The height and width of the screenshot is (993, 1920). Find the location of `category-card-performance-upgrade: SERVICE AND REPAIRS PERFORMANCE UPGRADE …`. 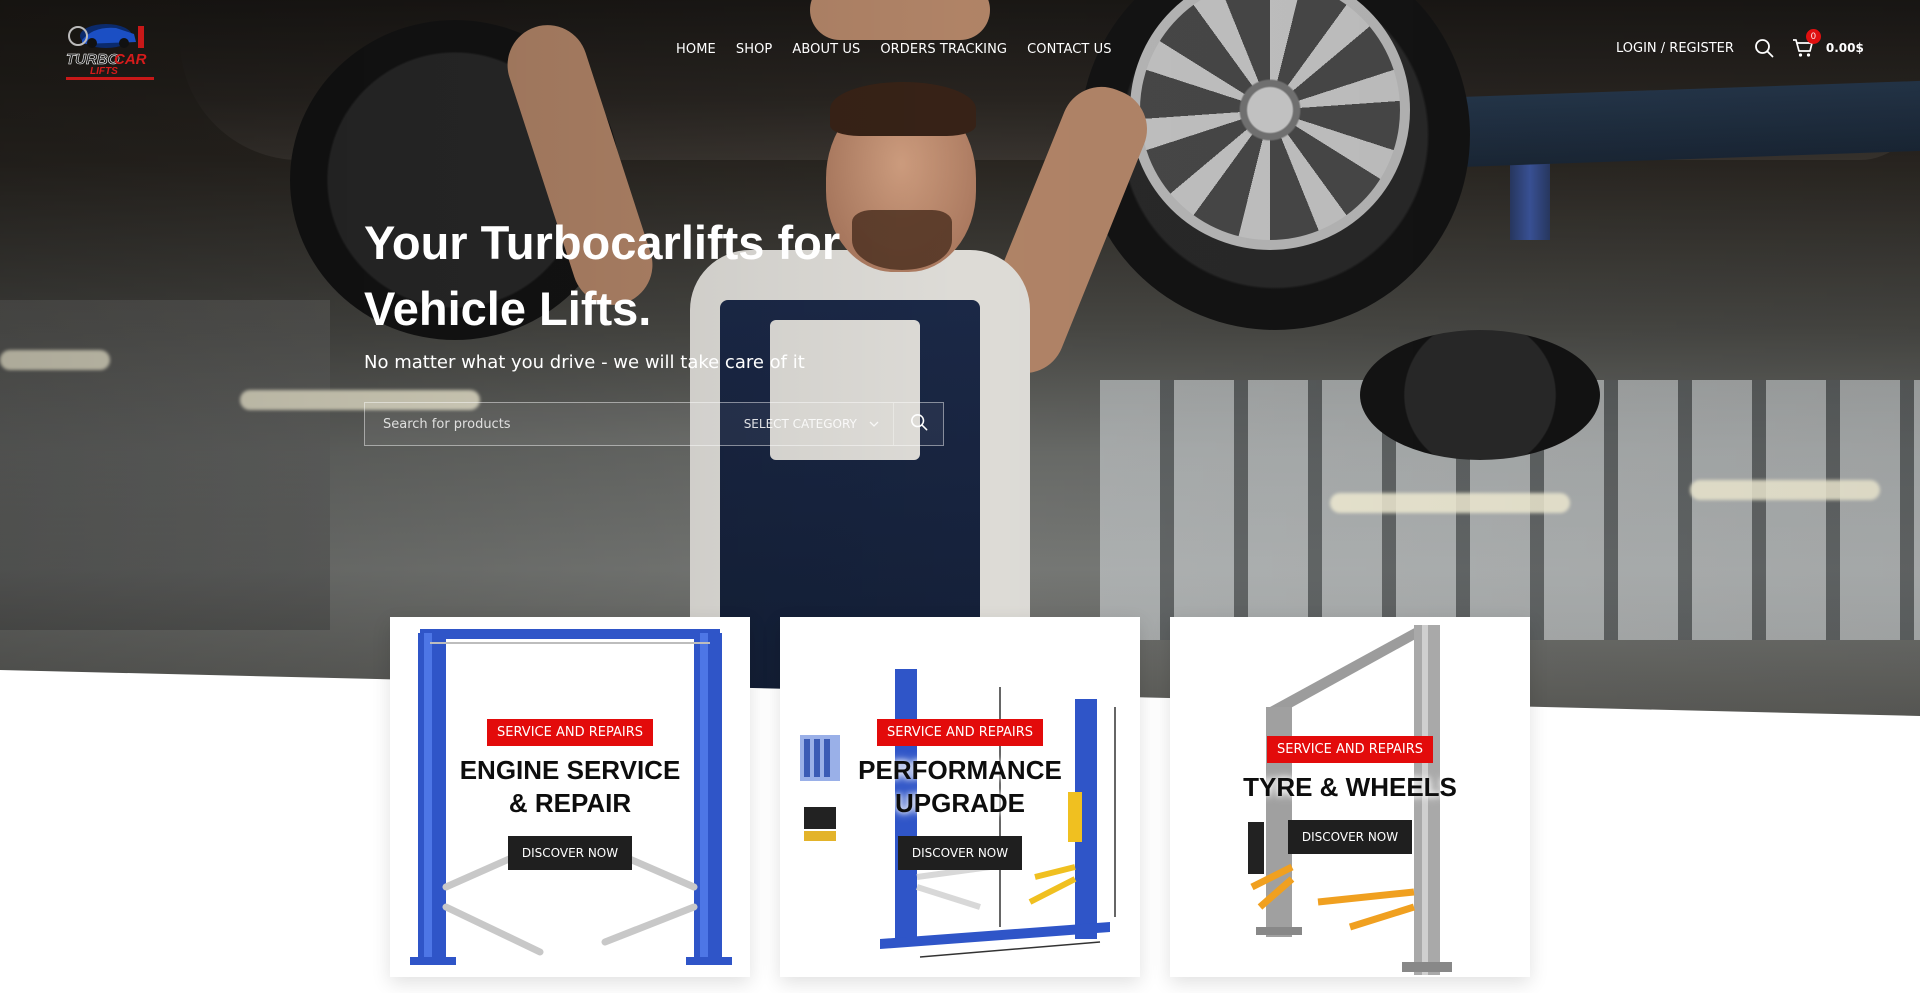

category-card-performance-upgrade: SERVICE AND REPAIRS PERFORMANCE UPGRADE … is located at coordinates (960, 797).